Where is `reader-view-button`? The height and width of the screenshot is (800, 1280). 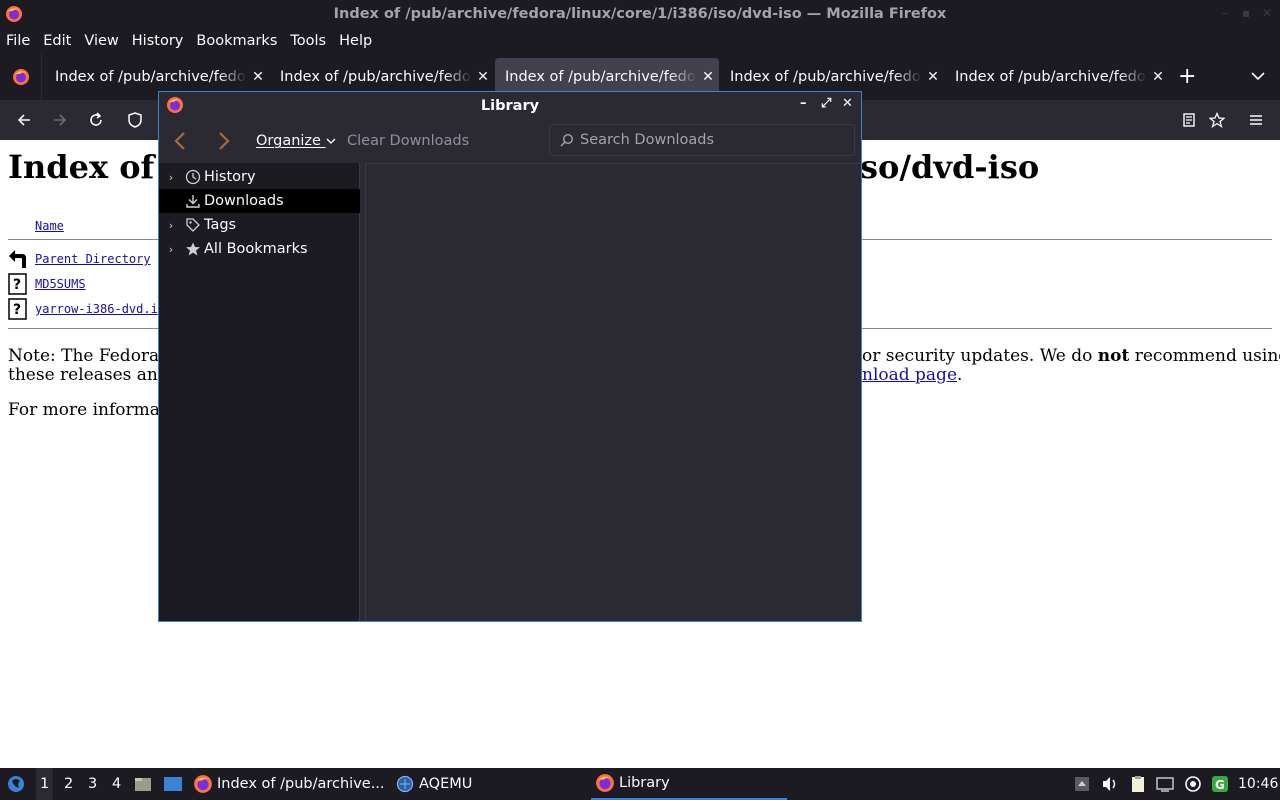 reader-view-button is located at coordinates (1189, 120).